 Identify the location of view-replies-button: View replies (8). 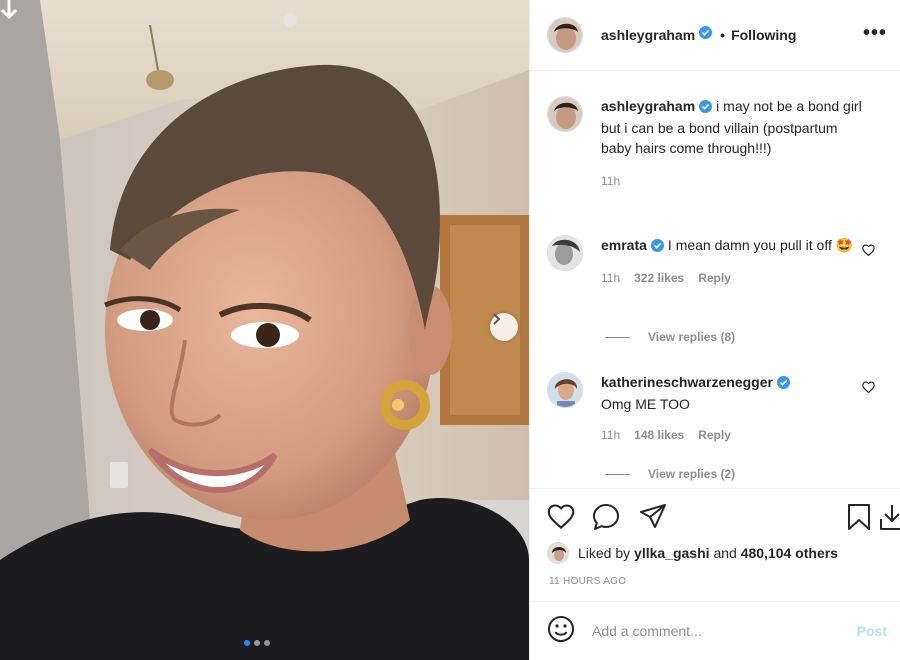
(670, 337).